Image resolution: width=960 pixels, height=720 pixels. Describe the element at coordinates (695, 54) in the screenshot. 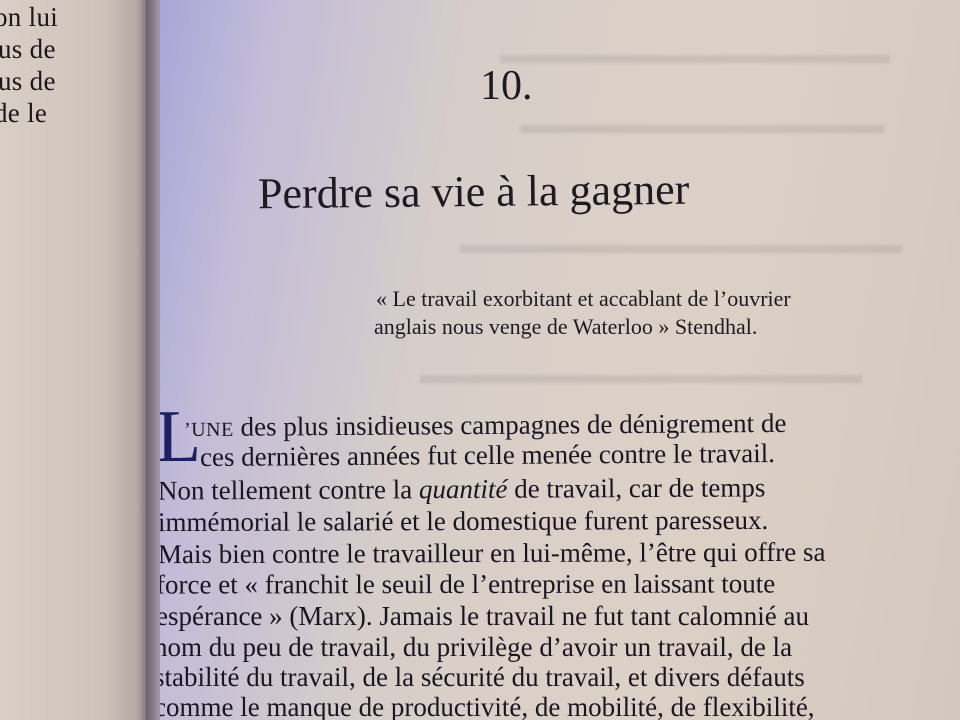

I see `show-through-texture: ▬▬▬▬▬▬▬▬▬▬▬▬▬▬▬` at that location.